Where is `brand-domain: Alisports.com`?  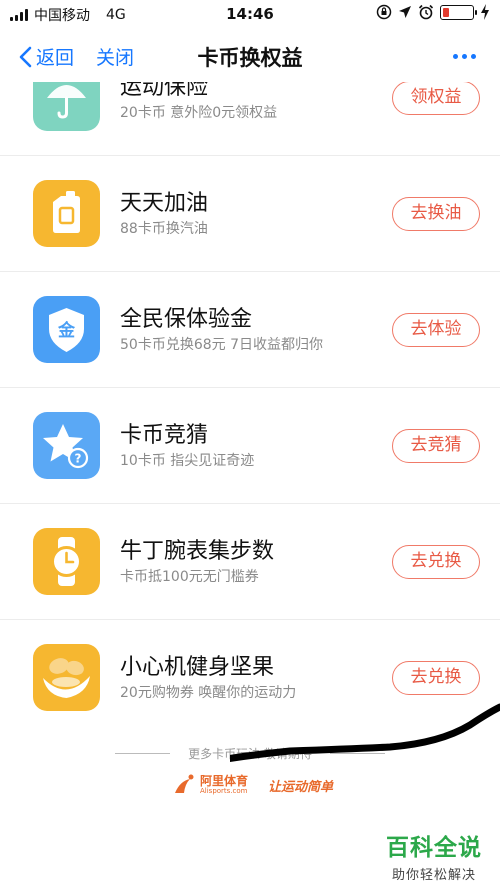 brand-domain: Alisports.com is located at coordinates (224, 791).